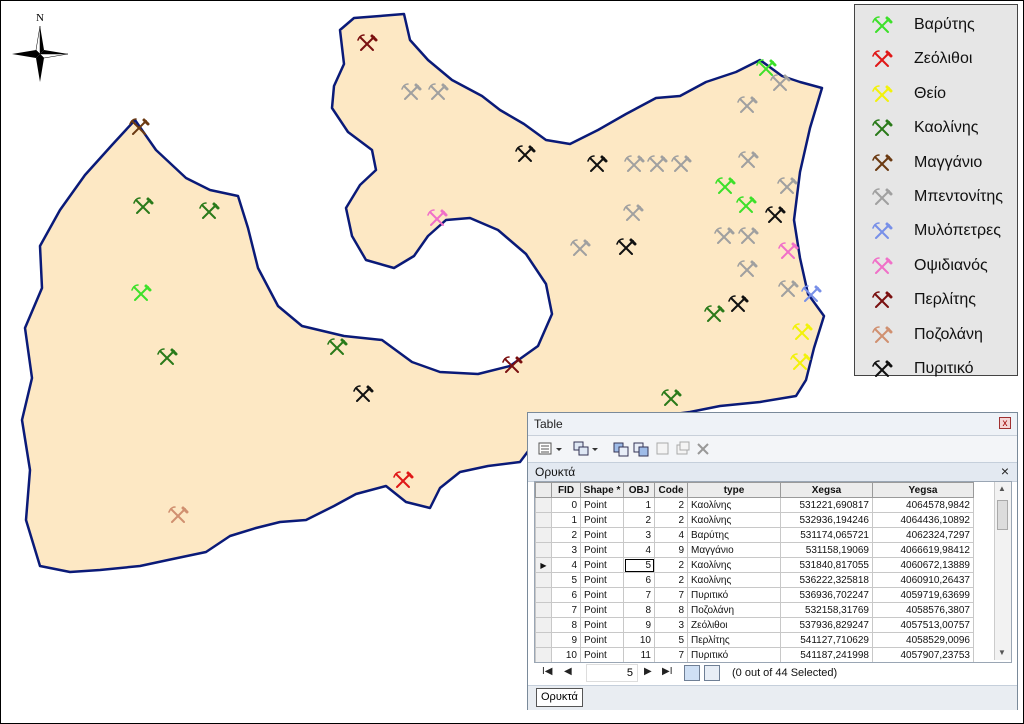 The width and height of the screenshot is (1024, 724). What do you see at coordinates (641, 449) in the screenshot?
I see `switch-selection-button` at bounding box center [641, 449].